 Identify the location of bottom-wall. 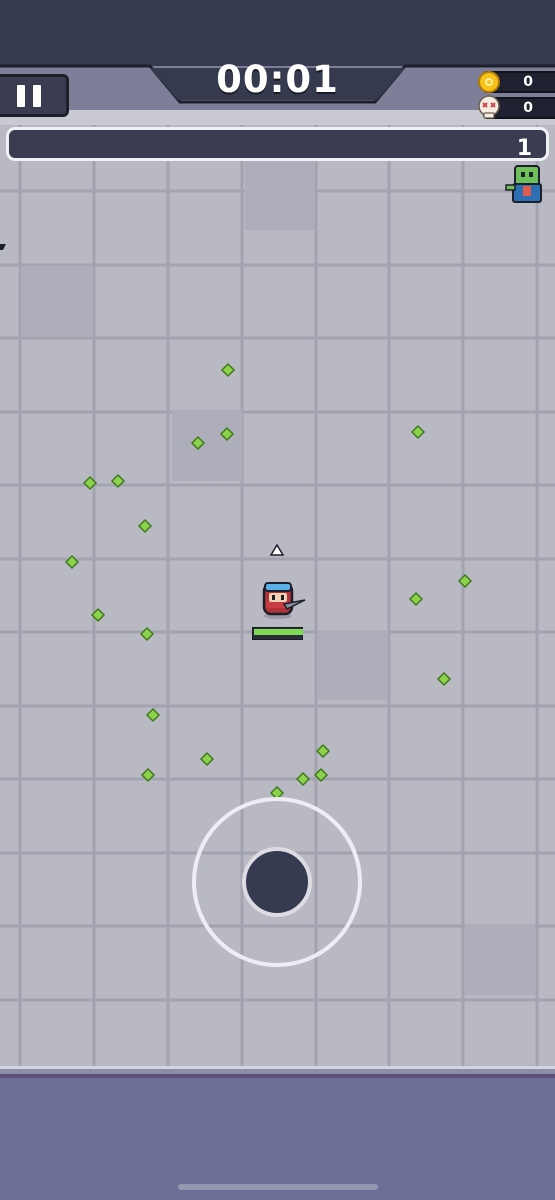
(277, 1072).